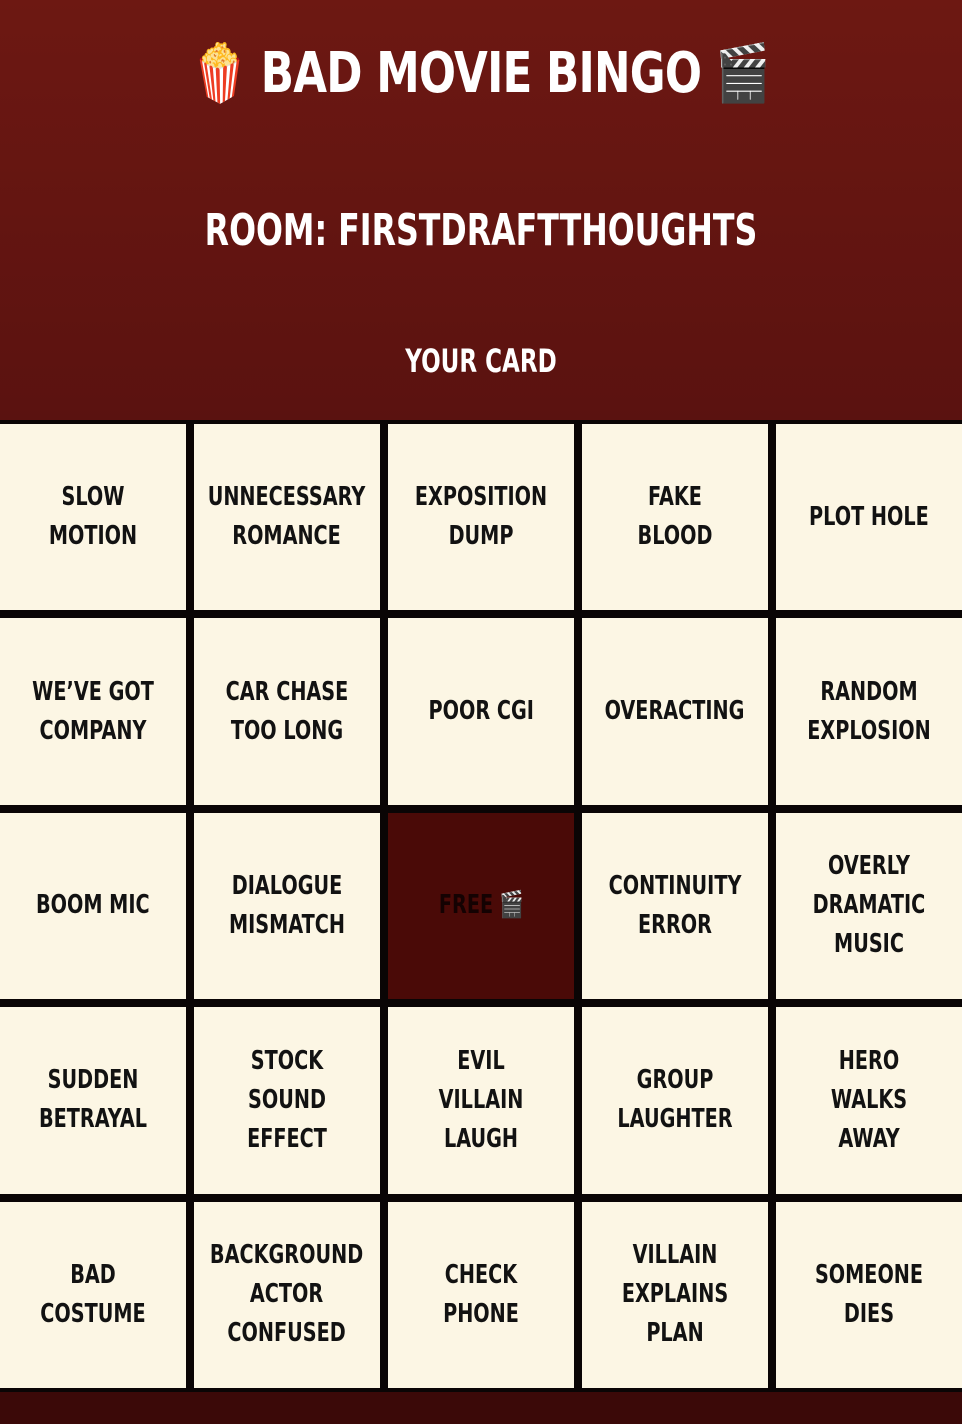 This screenshot has height=1424, width=962. I want to click on bingo-cell: EVIL VILLAIN LAUGH, so click(481, 1100).